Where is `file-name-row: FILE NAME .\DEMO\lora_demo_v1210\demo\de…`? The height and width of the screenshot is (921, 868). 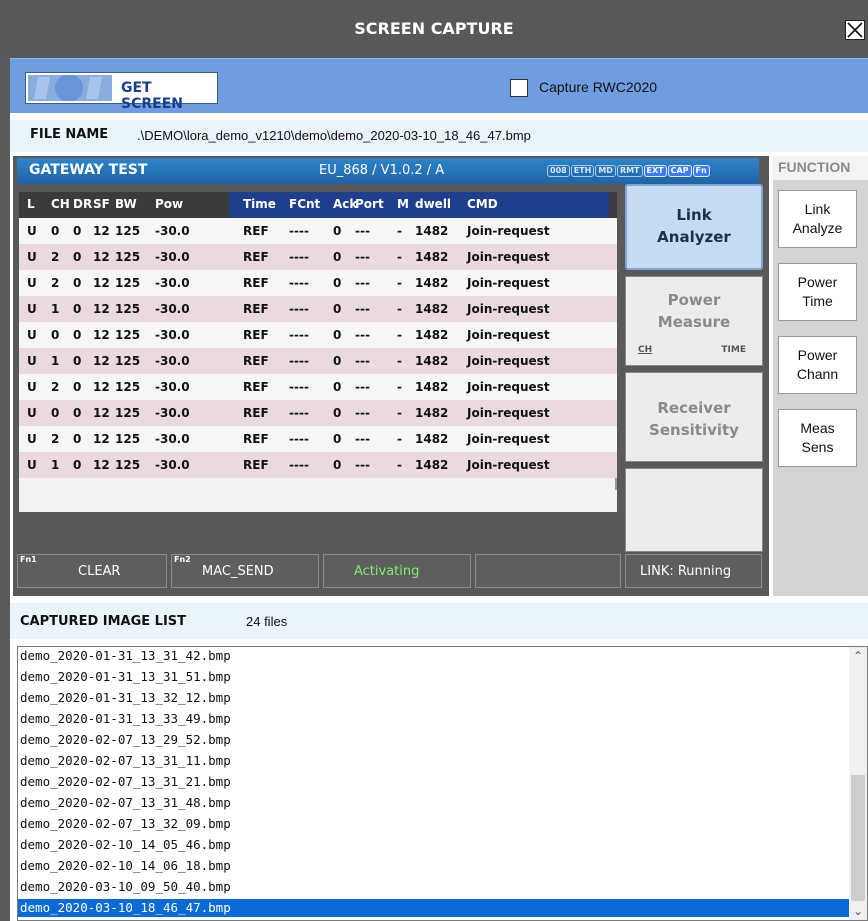 file-name-row: FILE NAME .\DEMO\lora_demo_v1210\demo\de… is located at coordinates (439, 136).